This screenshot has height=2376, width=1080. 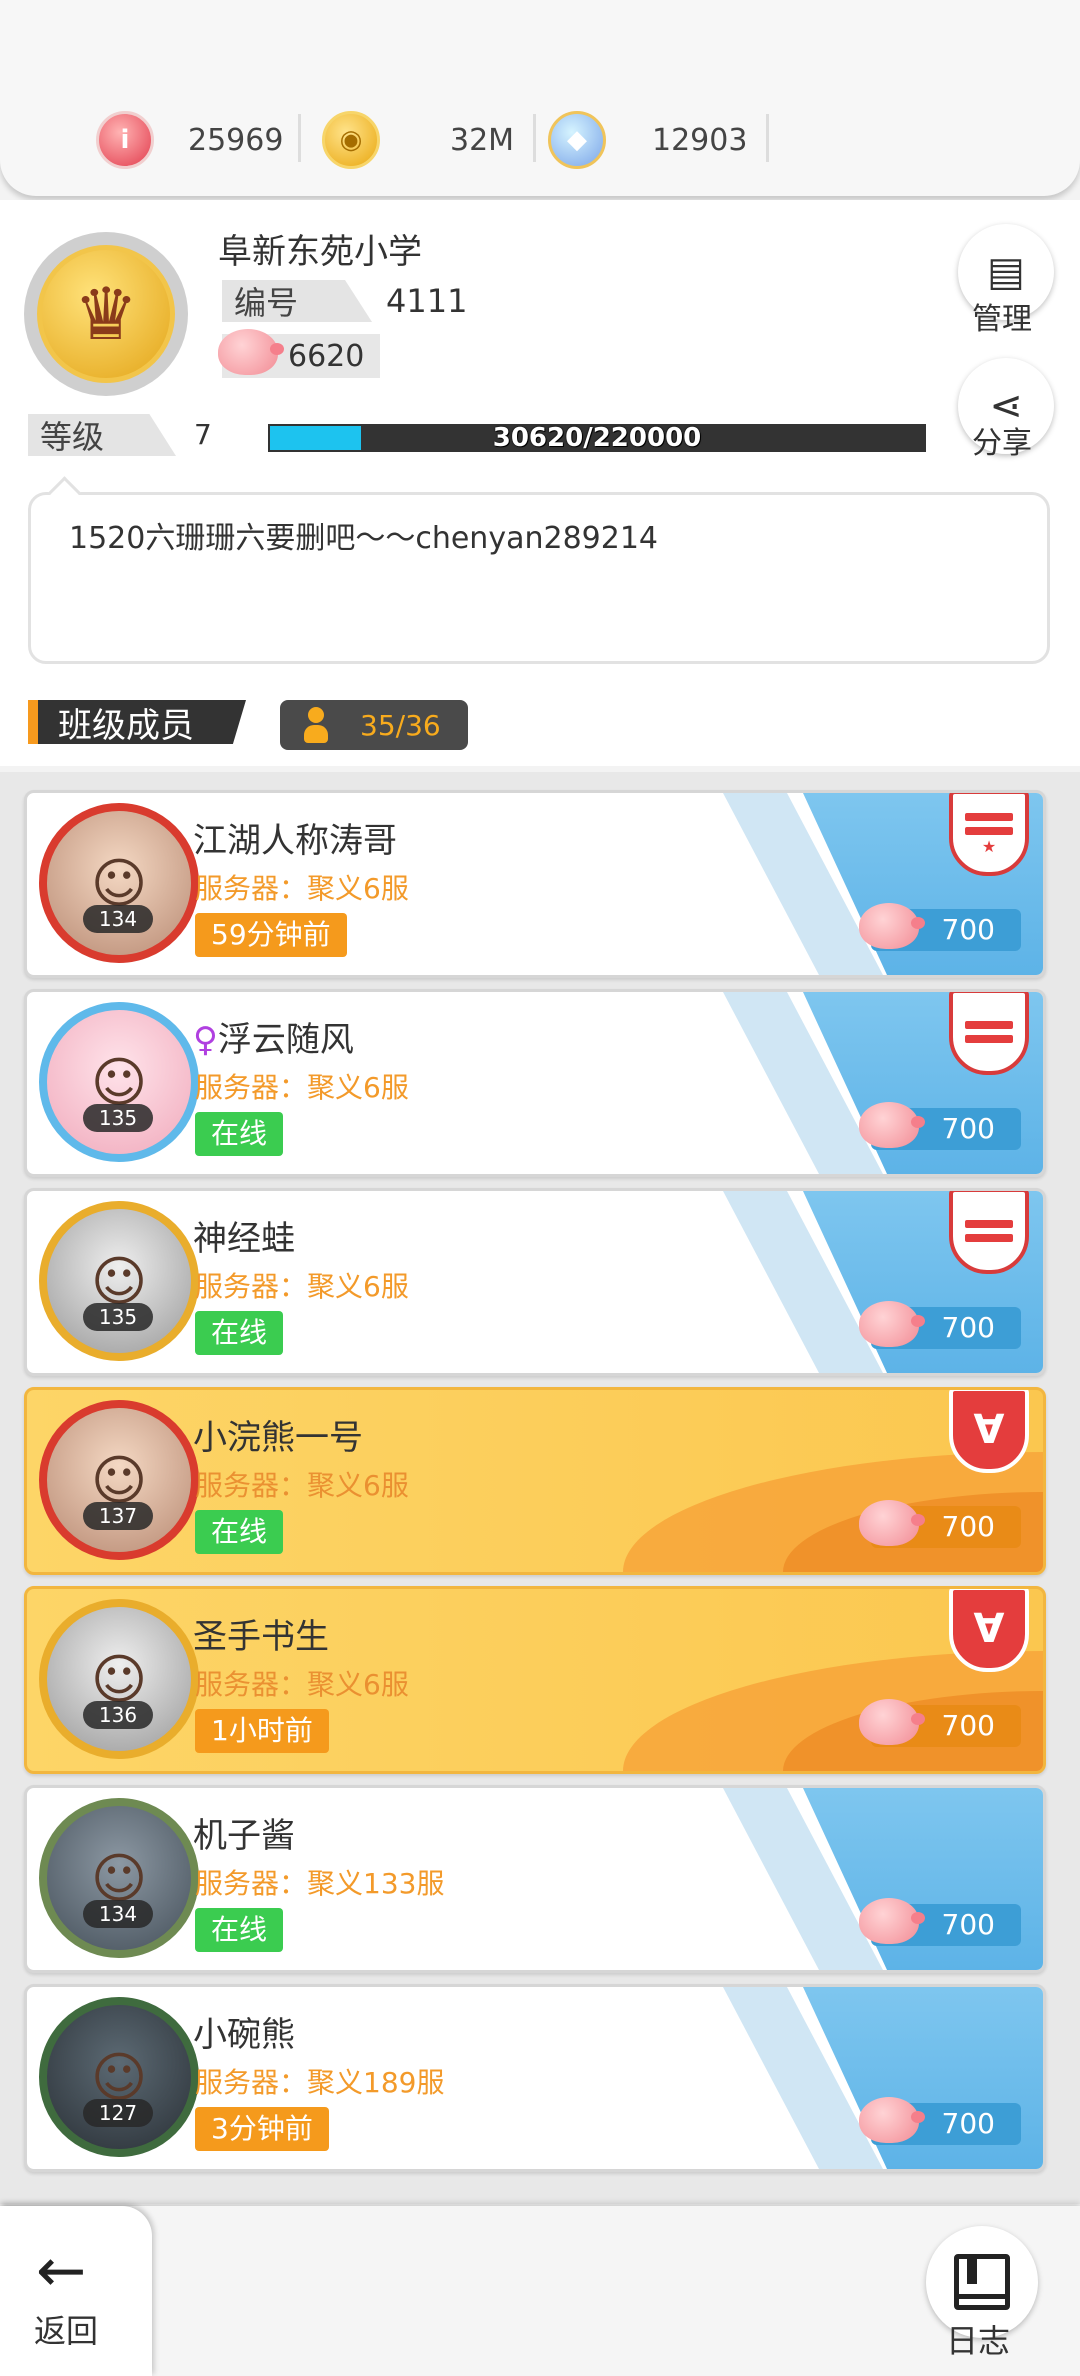 What do you see at coordinates (244, 1239) in the screenshot?
I see `member-name-text: 神经蛙` at bounding box center [244, 1239].